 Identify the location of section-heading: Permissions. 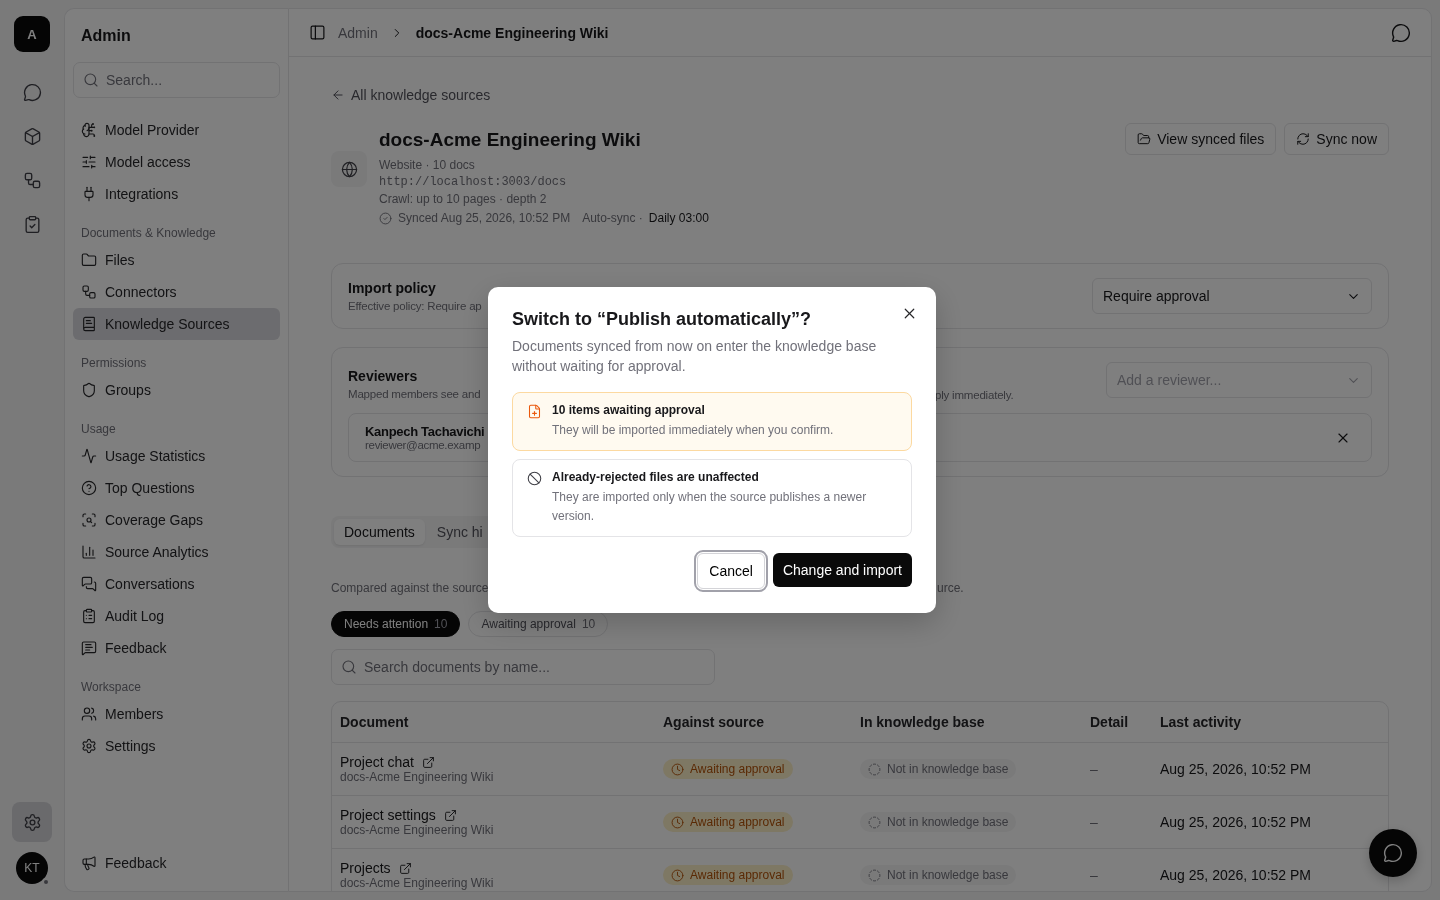
(114, 363).